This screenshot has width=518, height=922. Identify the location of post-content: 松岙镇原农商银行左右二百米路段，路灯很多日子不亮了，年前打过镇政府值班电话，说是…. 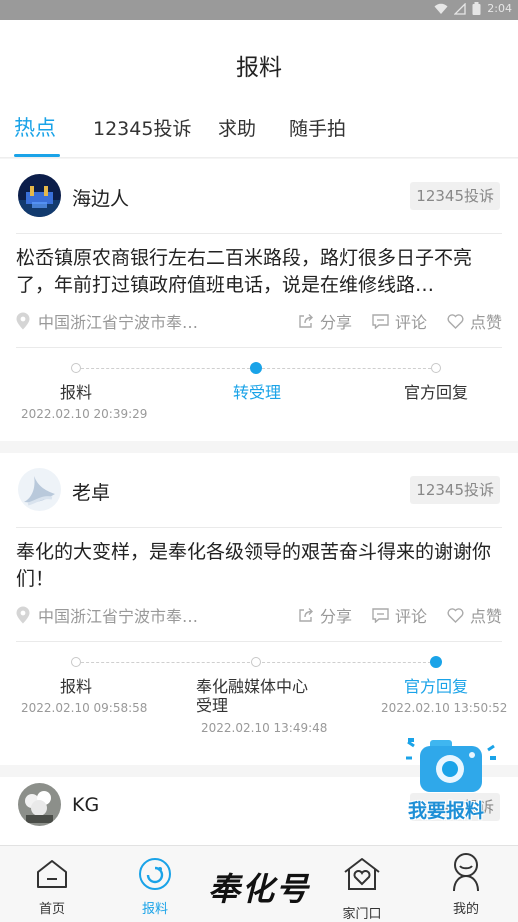
(259, 272).